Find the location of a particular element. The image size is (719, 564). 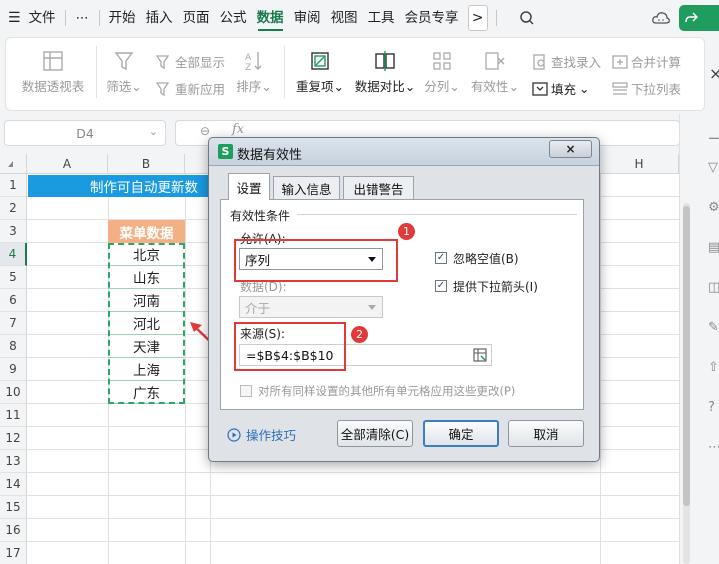

row-header: 9 is located at coordinates (13, 369).